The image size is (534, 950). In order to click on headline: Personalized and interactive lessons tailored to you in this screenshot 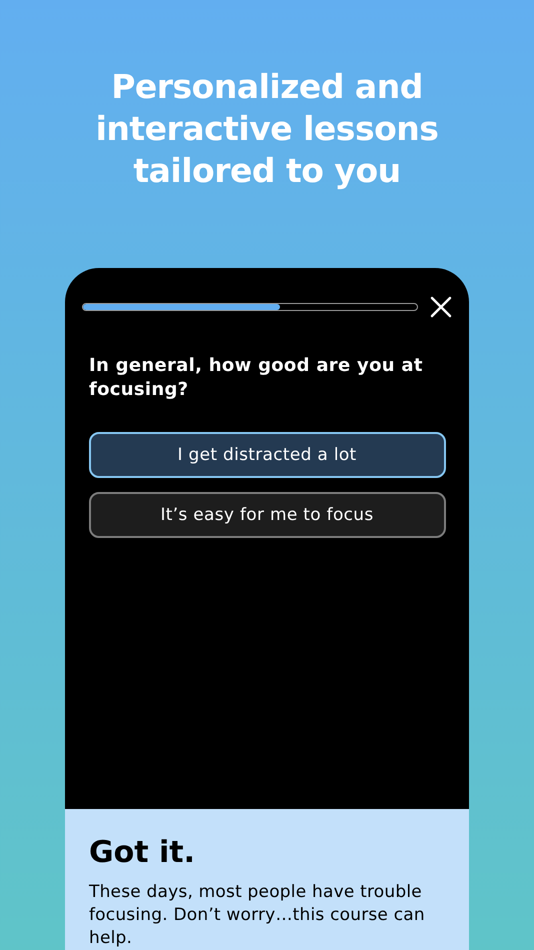, I will do `click(267, 129)`.